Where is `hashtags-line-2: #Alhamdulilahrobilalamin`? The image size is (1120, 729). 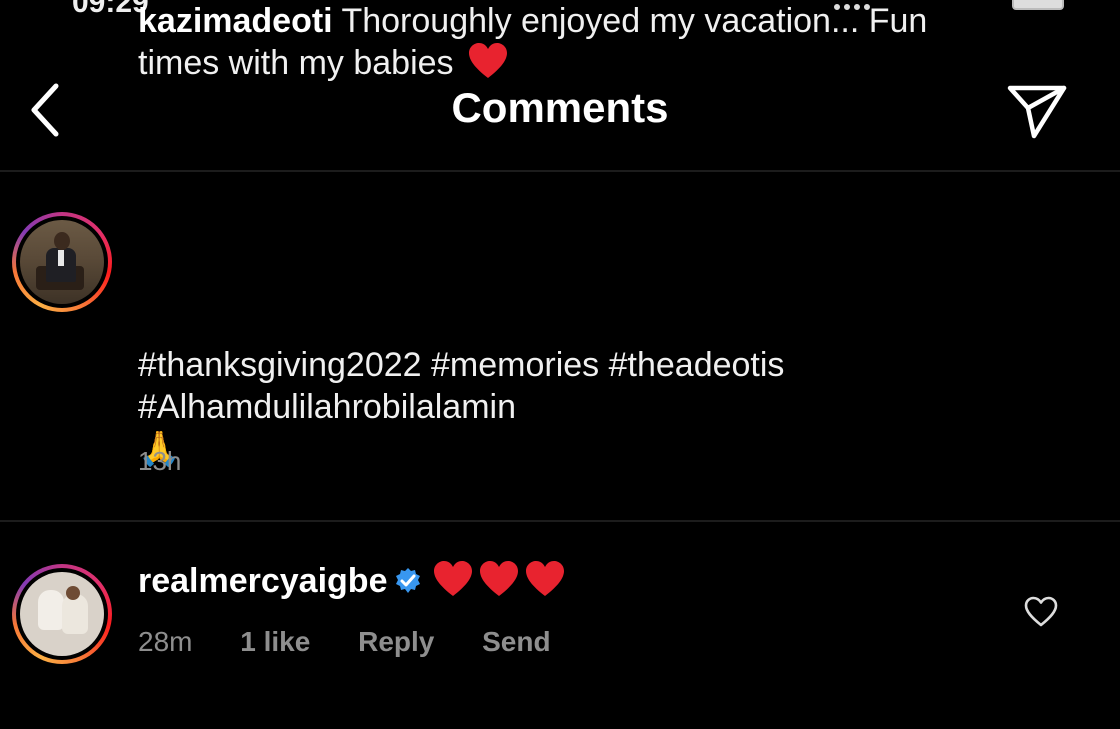
hashtags-line-2: #Alhamdulilahrobilalamin is located at coordinates (461, 407).